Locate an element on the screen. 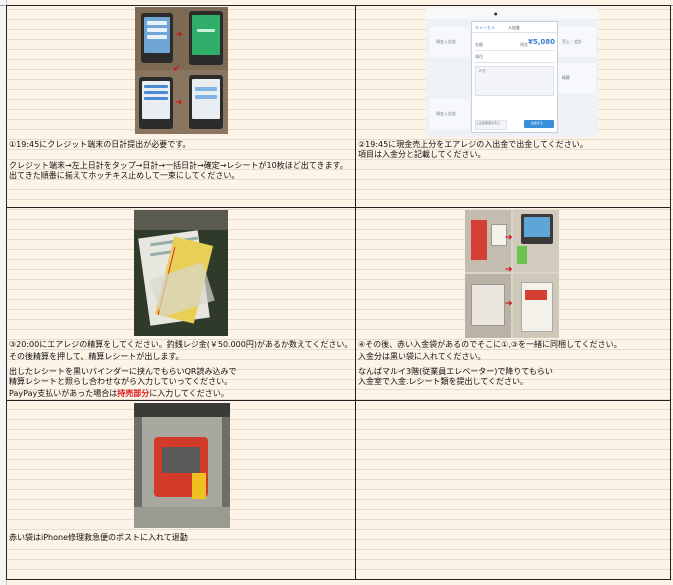  amount-prefix: 現金 is located at coordinates (524, 44).